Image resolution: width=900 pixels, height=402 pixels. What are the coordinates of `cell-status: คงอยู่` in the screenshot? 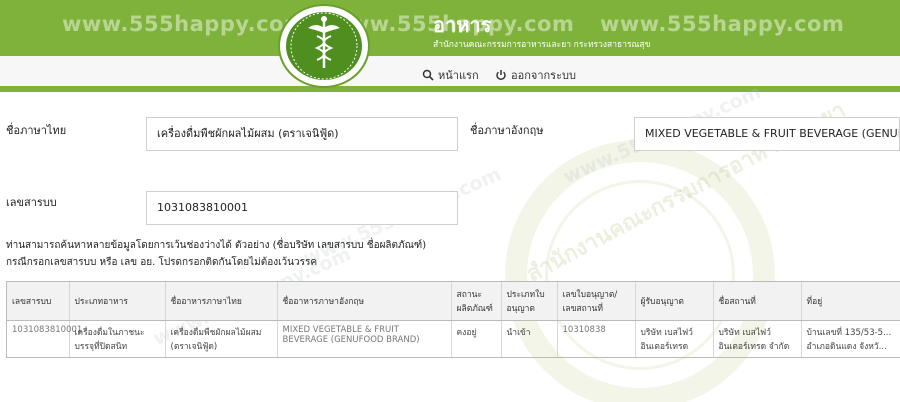 It's located at (476, 339).